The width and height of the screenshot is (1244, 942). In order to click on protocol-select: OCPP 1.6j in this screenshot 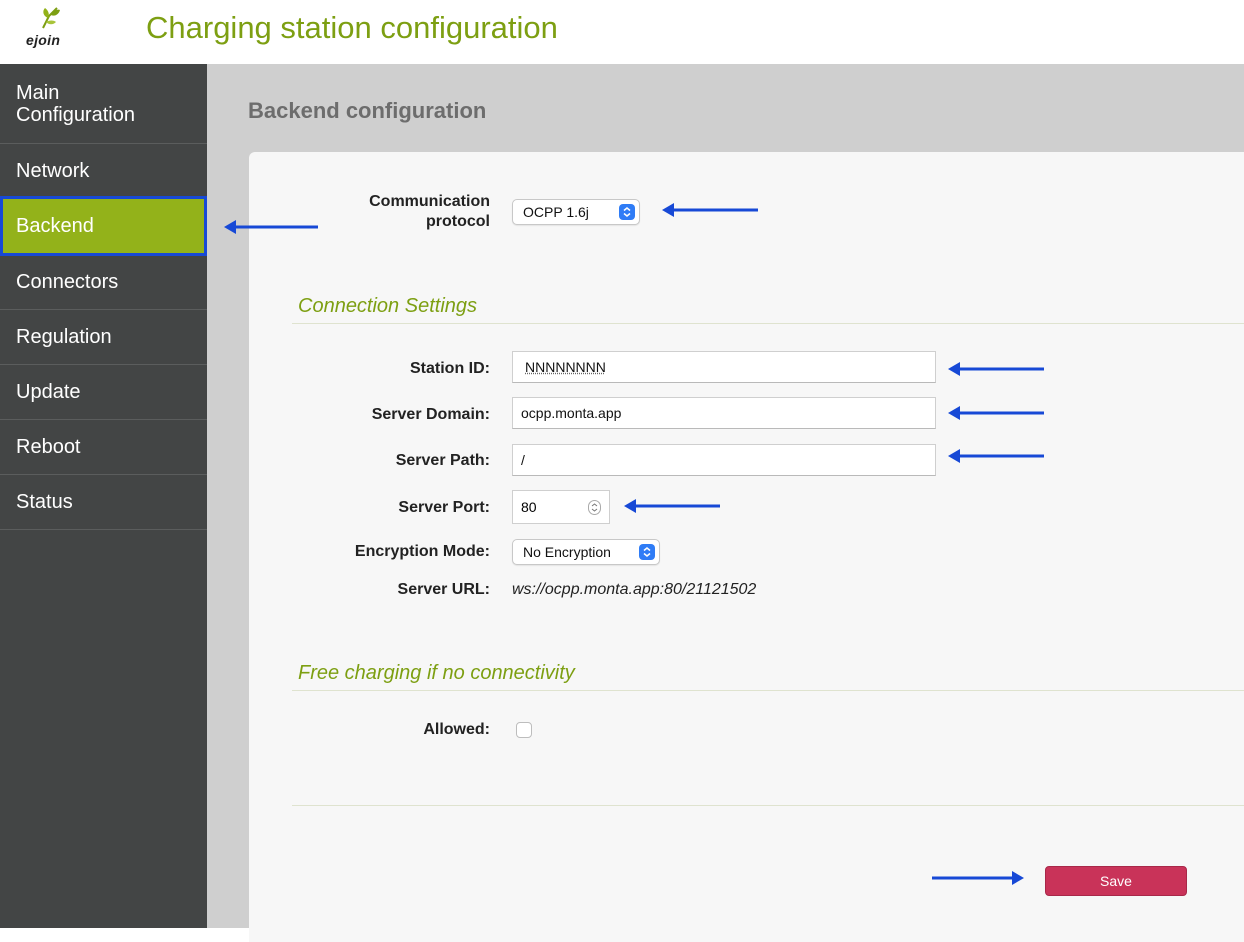, I will do `click(576, 212)`.